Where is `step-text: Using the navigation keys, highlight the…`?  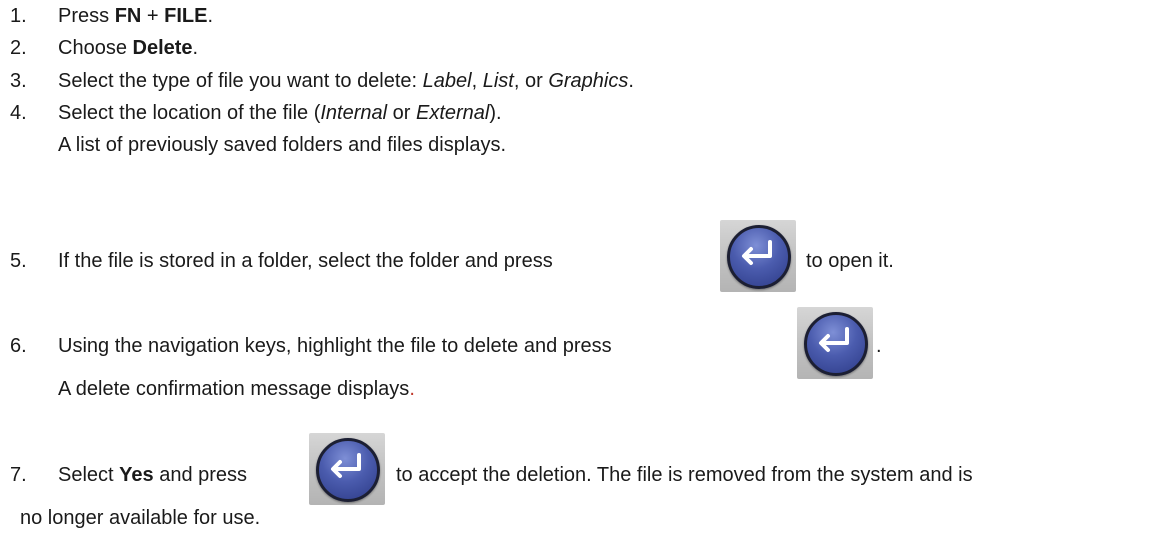 step-text: Using the navigation keys, highlight the… is located at coordinates (335, 346).